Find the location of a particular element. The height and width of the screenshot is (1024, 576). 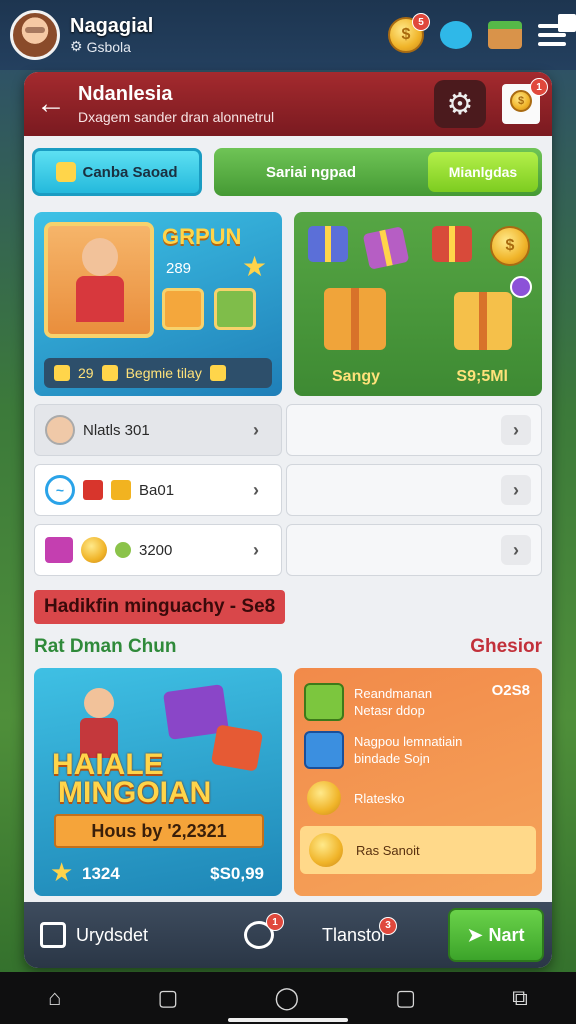

list-item: ~ Ba01 › is located at coordinates (158, 490).